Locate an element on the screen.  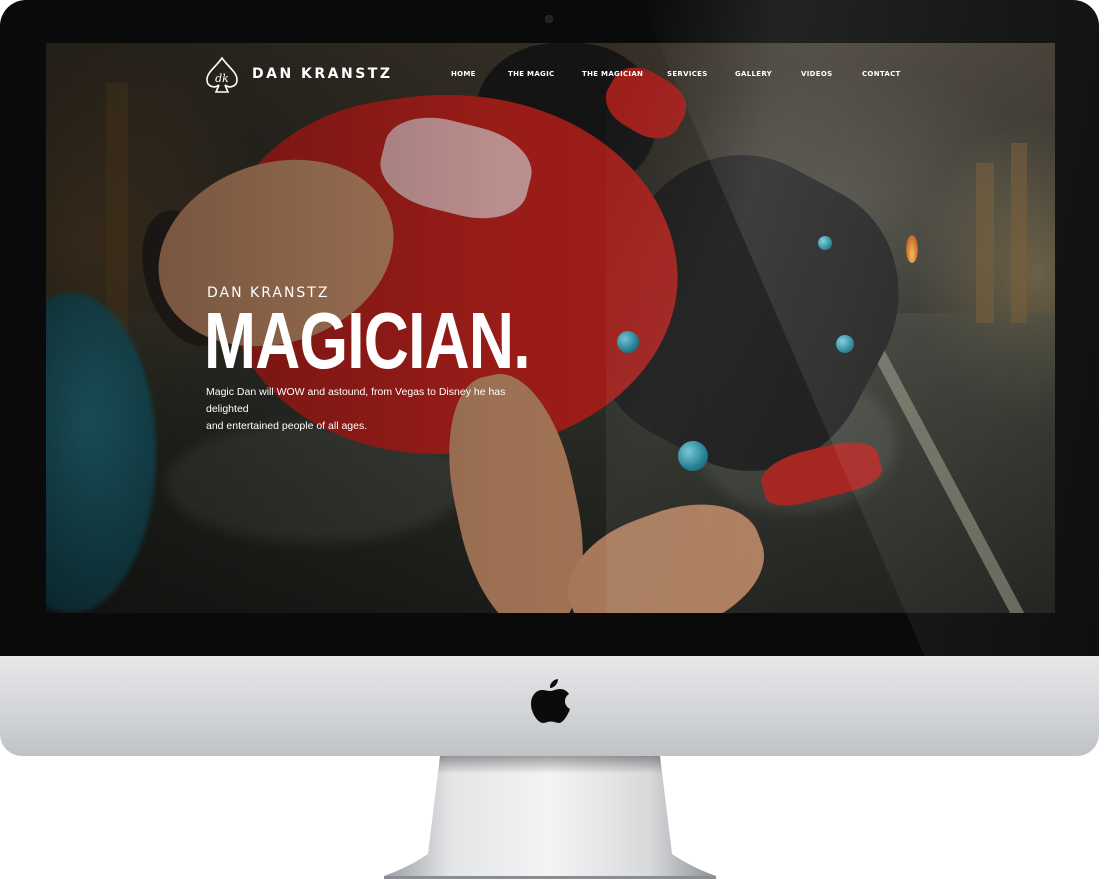
hero-tagline-line: and entertained people of all ages. is located at coordinates (287, 426).